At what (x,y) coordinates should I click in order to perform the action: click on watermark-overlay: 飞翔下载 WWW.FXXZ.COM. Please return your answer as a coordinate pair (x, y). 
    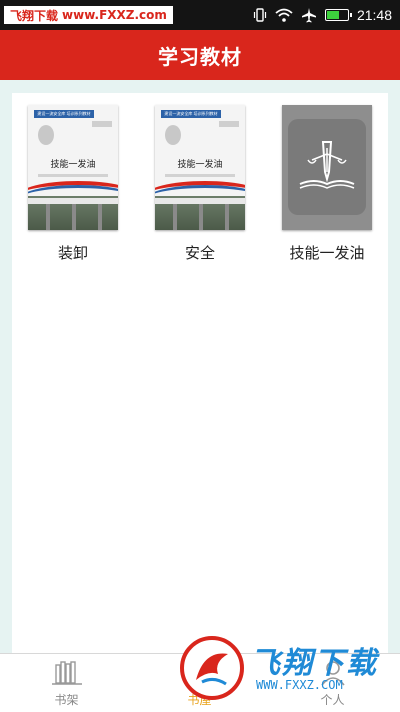
    Looking at the image, I should click on (287, 669).